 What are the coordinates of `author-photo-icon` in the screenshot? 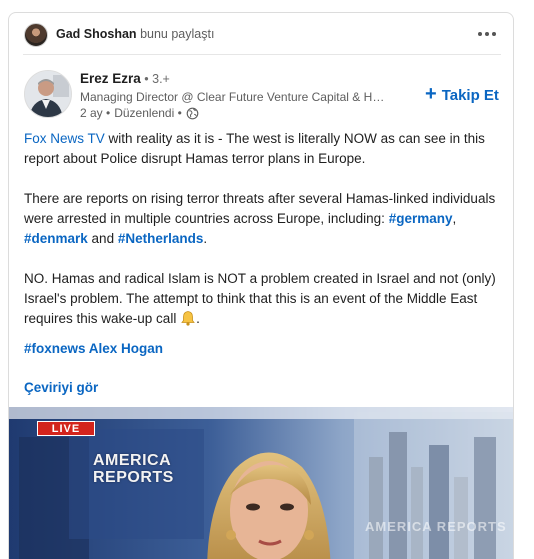 It's located at (48, 94).